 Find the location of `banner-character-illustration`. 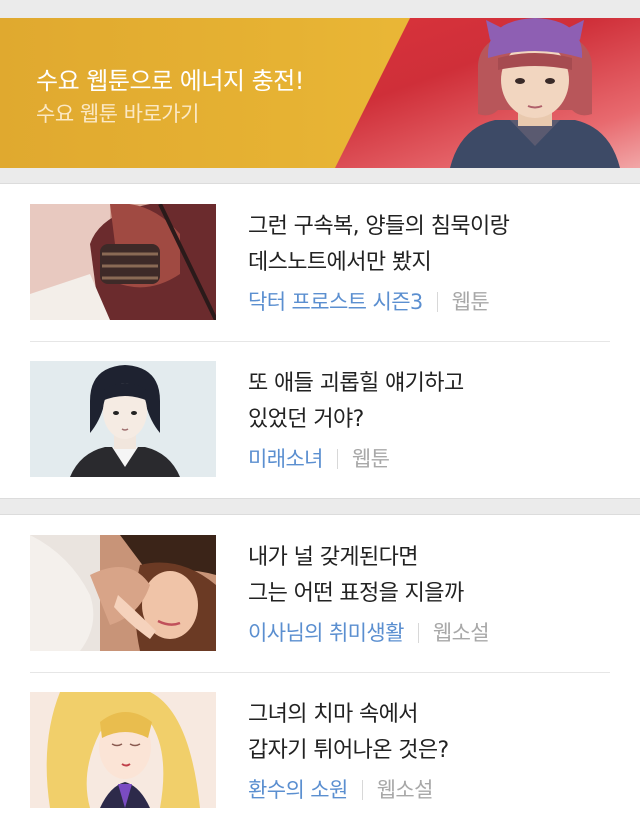

banner-character-illustration is located at coordinates (535, 93).